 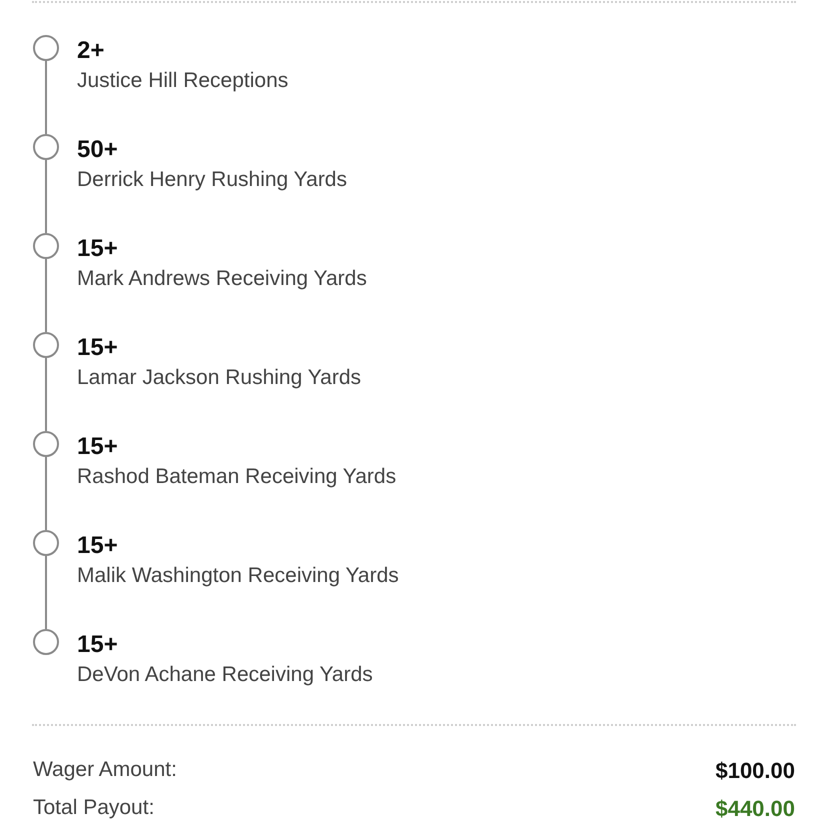 I want to click on leg-line: 2+, so click(x=90, y=51).